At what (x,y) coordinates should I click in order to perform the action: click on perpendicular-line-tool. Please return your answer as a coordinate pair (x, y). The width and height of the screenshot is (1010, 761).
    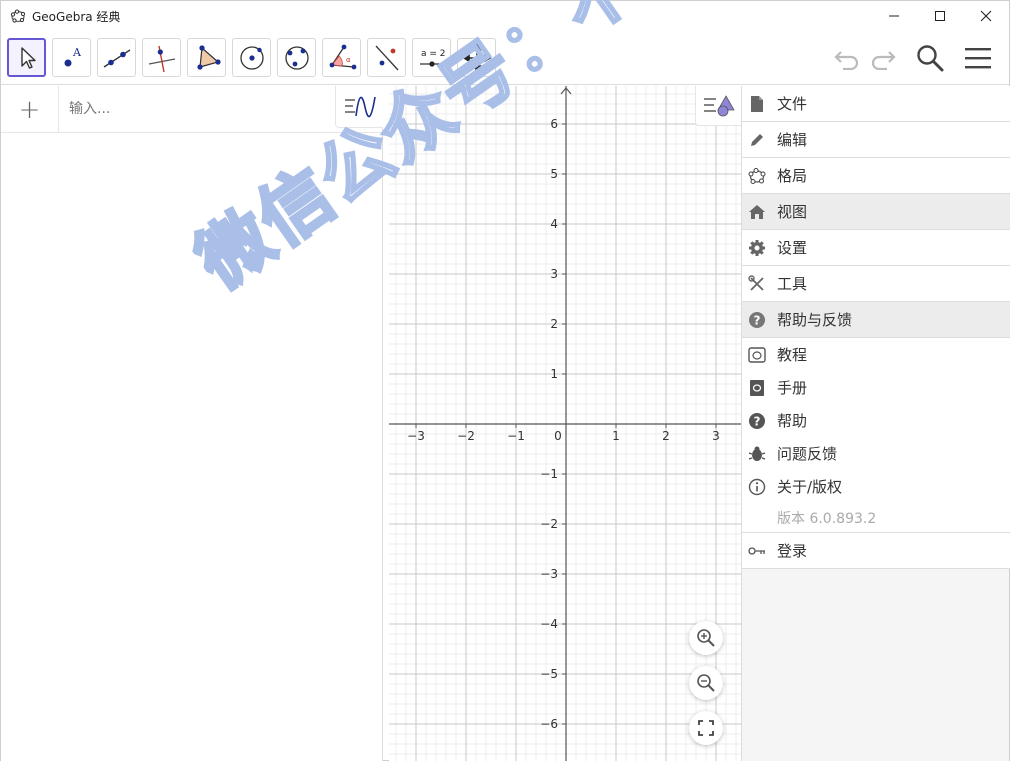
    Looking at the image, I should click on (161, 57).